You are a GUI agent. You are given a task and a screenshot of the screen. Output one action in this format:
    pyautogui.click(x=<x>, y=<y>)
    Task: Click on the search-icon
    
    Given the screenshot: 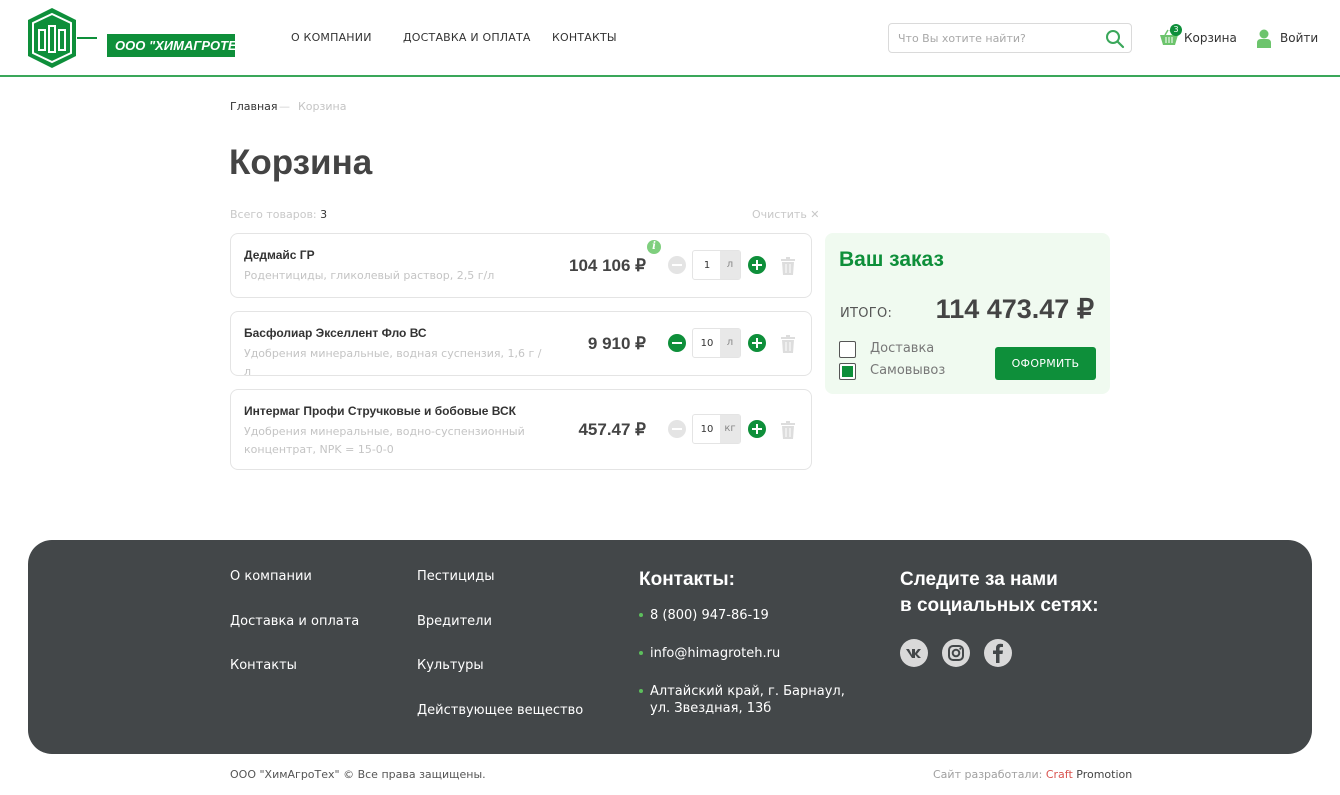 What is the action you would take?
    pyautogui.click(x=1115, y=39)
    